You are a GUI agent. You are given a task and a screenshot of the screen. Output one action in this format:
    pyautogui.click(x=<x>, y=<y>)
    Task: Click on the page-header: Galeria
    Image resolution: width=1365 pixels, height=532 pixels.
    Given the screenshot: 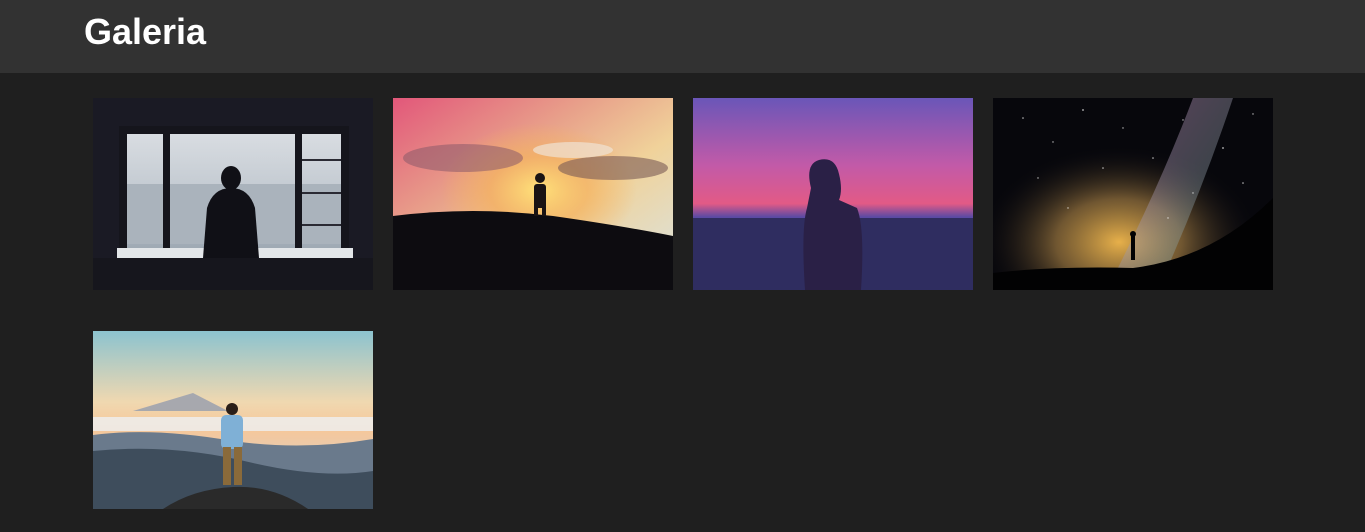 What is the action you would take?
    pyautogui.click(x=682, y=36)
    